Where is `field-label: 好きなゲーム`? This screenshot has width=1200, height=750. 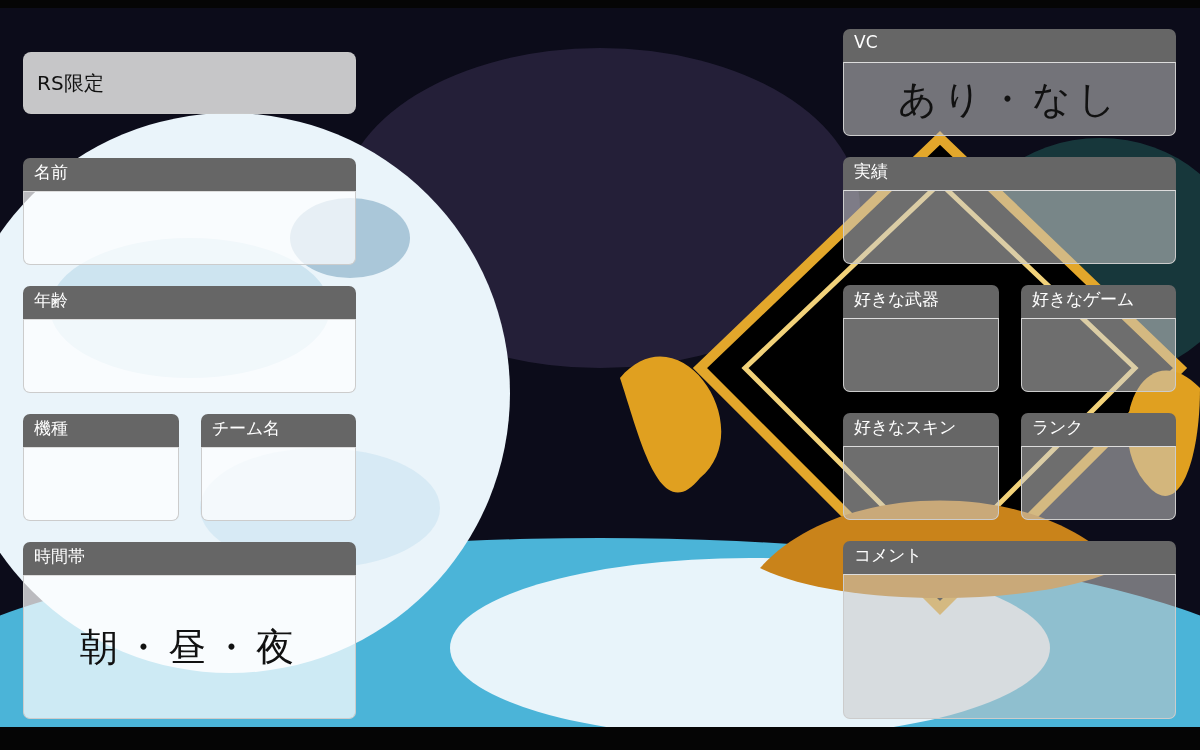
field-label: 好きなゲーム is located at coordinates (1098, 301).